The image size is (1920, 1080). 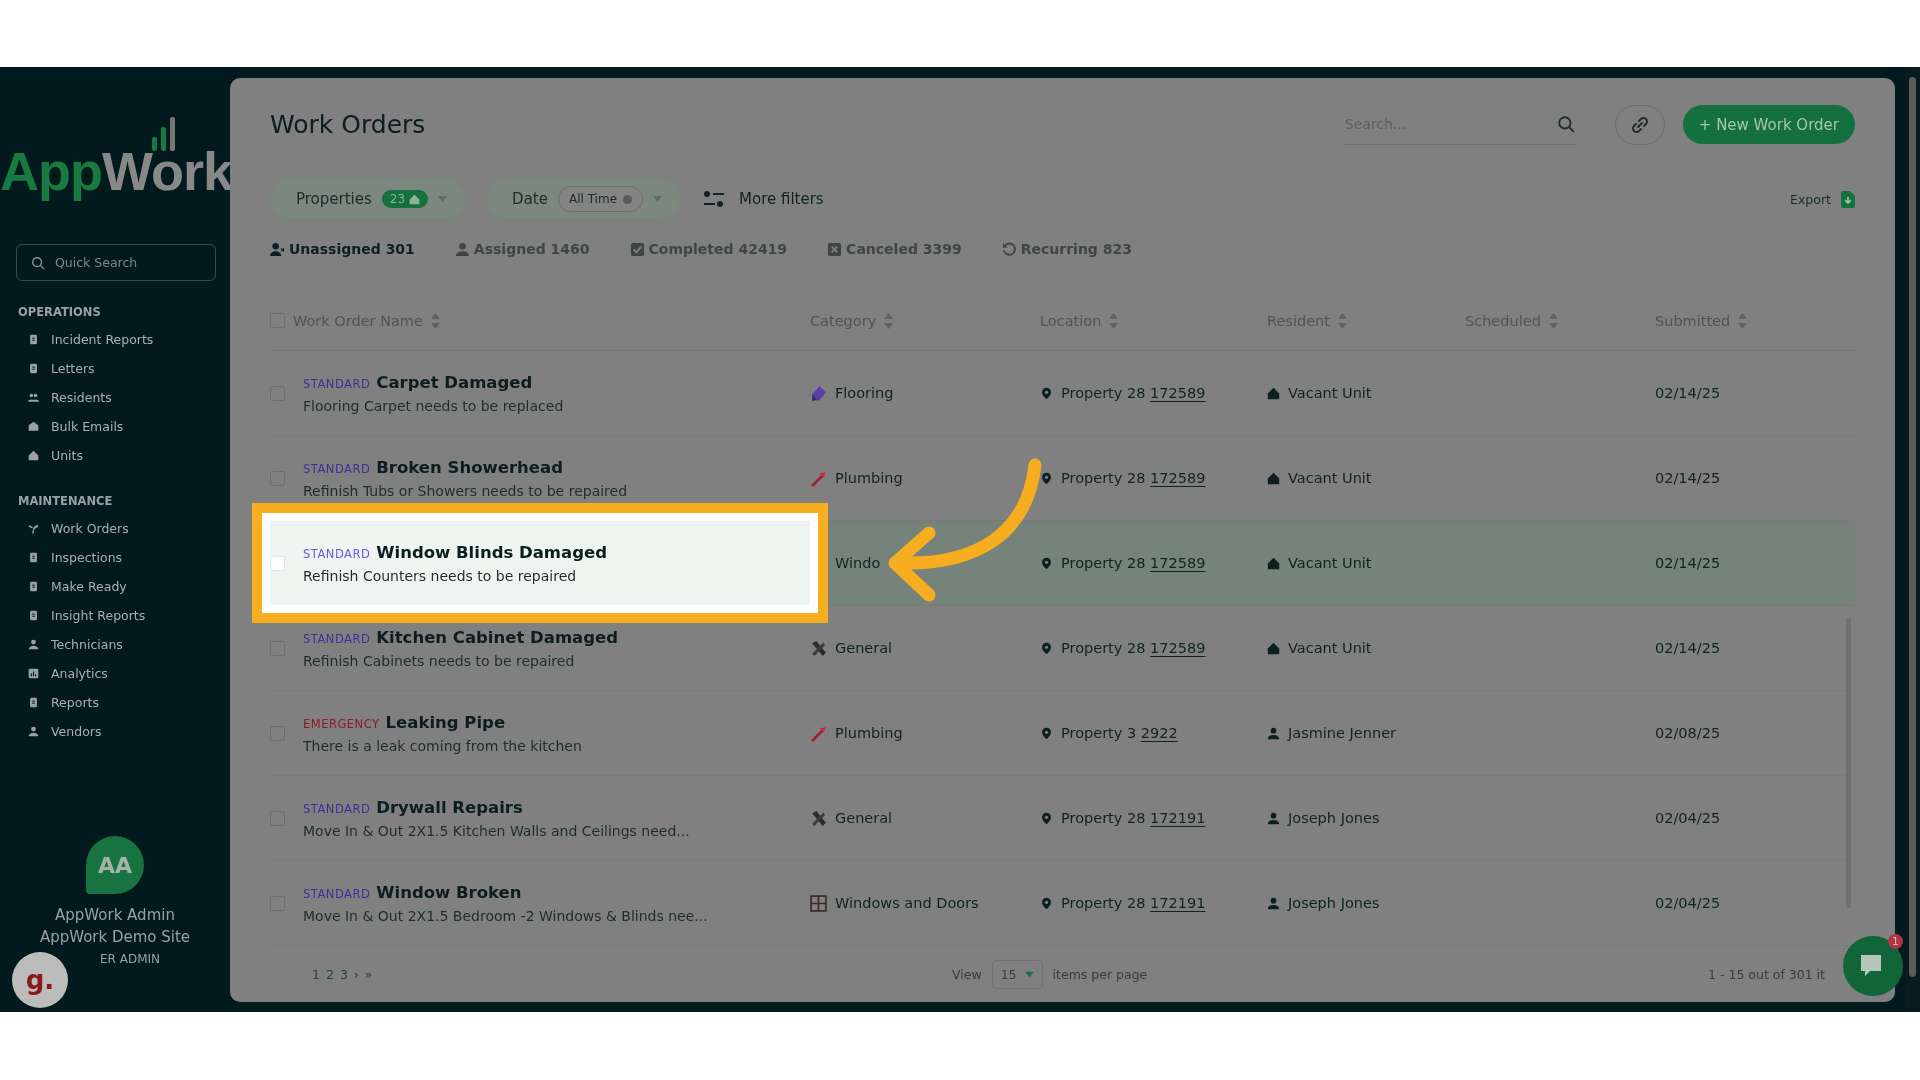 I want to click on recurring-icon, so click(x=1009, y=249).